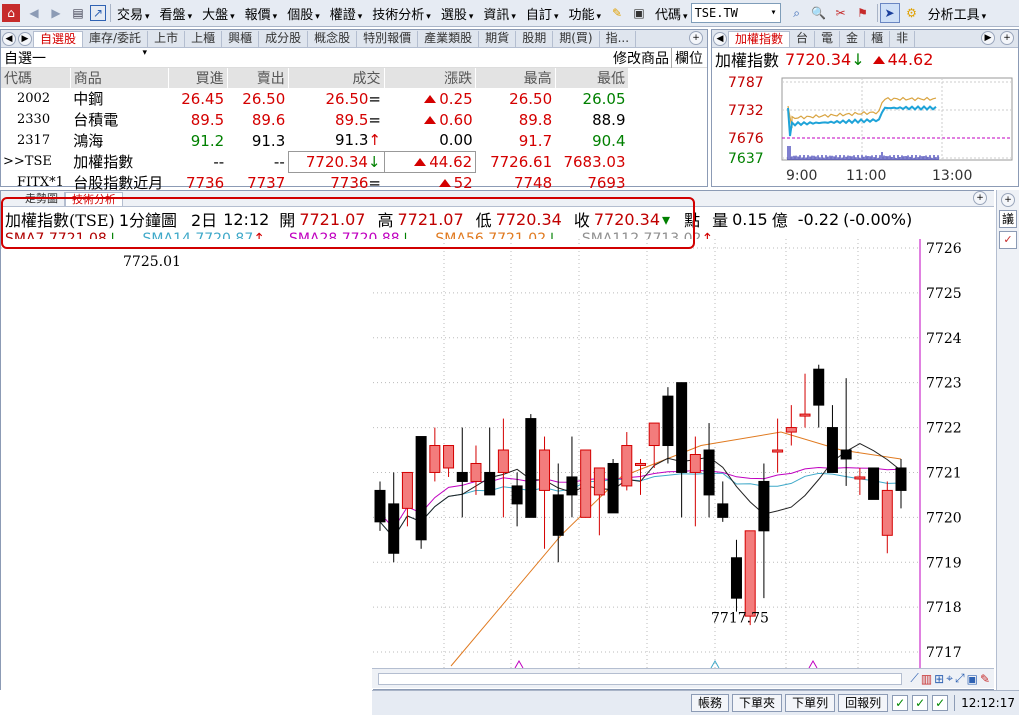 The height and width of the screenshot is (715, 1019). Describe the element at coordinates (535, 119) in the screenshot. I see `cell-high: 89.8` at that location.